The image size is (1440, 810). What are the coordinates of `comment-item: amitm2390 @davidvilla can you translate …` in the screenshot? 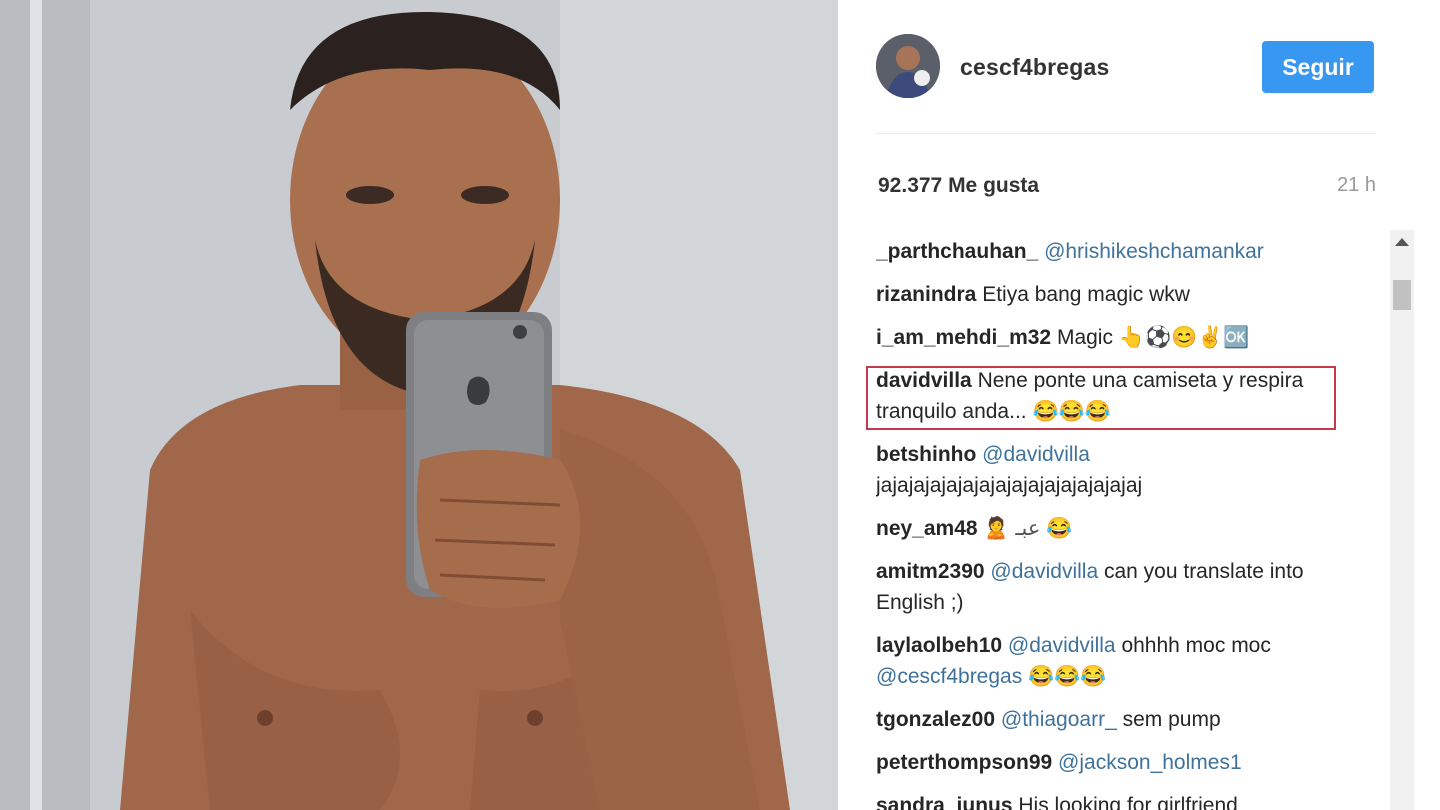 It's located at (1111, 587).